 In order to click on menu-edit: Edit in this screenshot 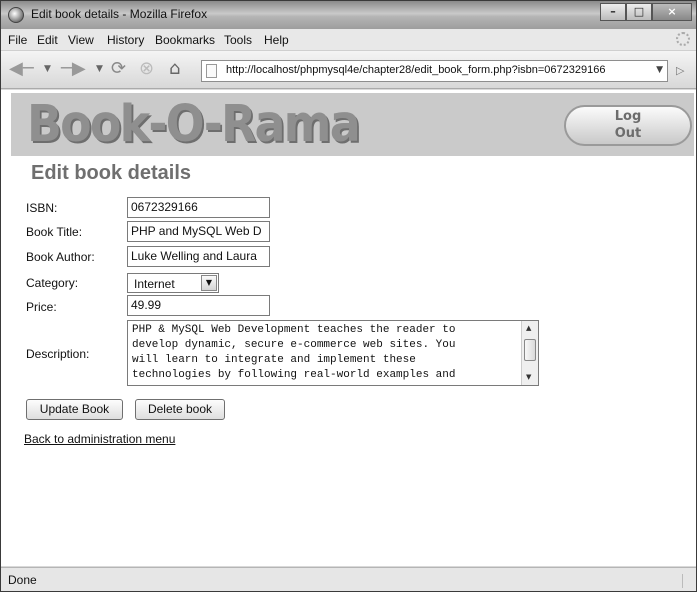, I will do `click(47, 40)`.